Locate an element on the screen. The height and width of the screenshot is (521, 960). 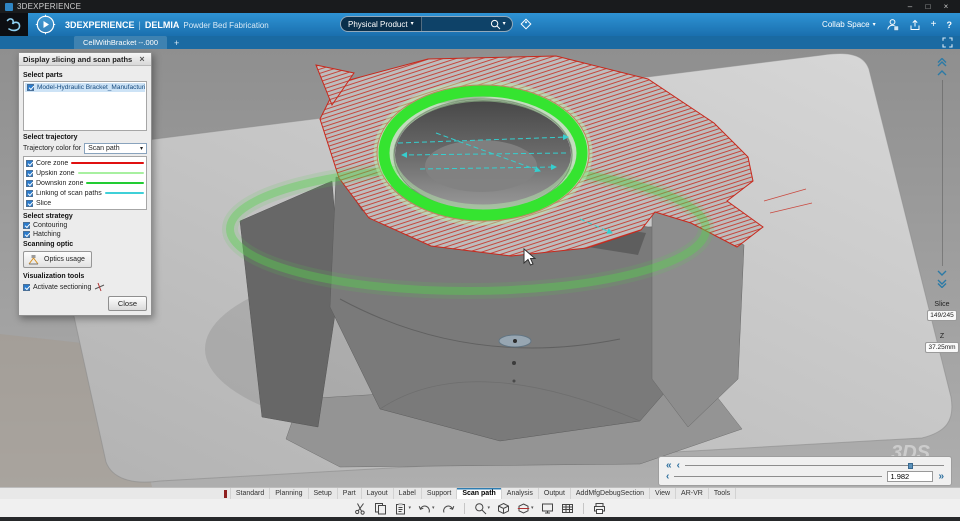
dialog-titlebar: Display slicing and scan paths × is located at coordinates (85, 59).